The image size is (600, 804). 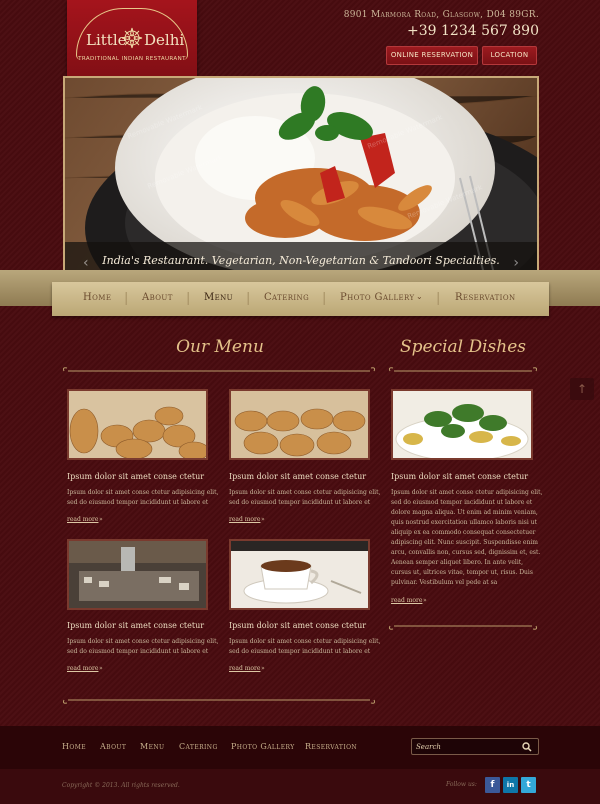 I want to click on special-dish-title: Ipsum dolor sit amet conse ctetur, so click(x=460, y=476).